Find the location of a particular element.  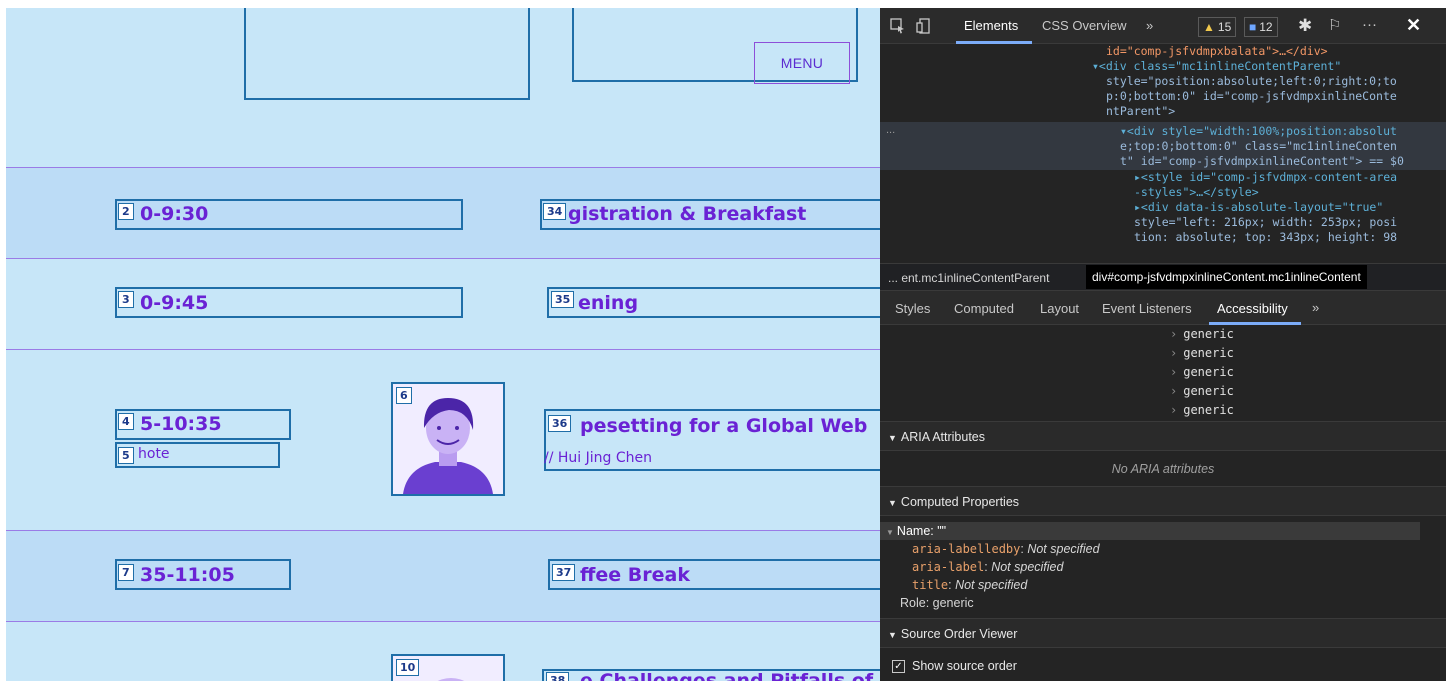

code-line: ▸<div data-is-absolute-layout="true" is located at coordinates (1258, 207).